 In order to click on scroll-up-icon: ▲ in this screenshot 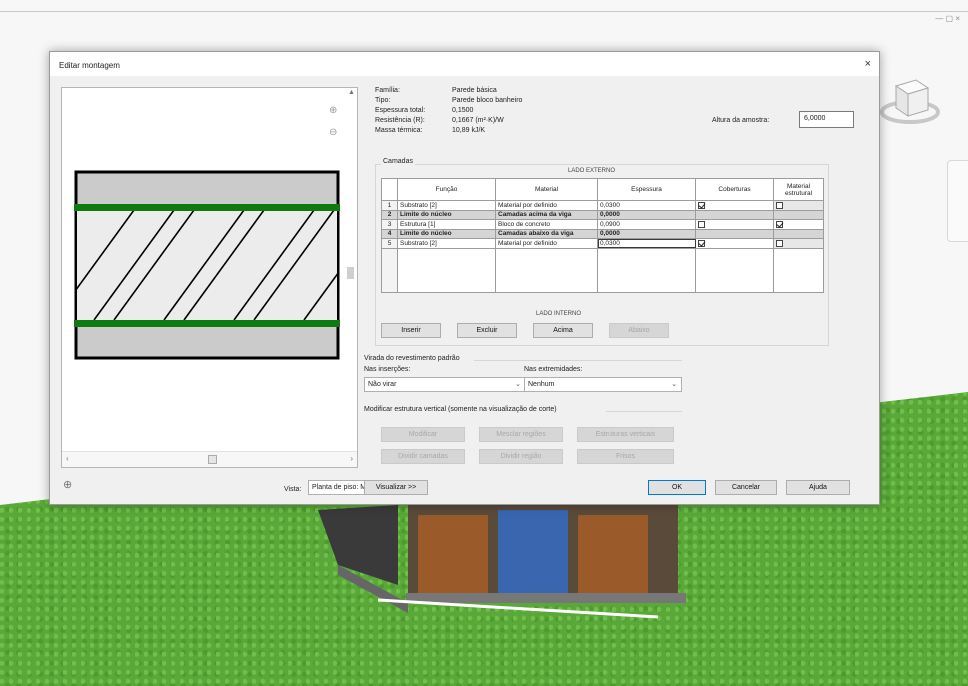, I will do `click(351, 92)`.